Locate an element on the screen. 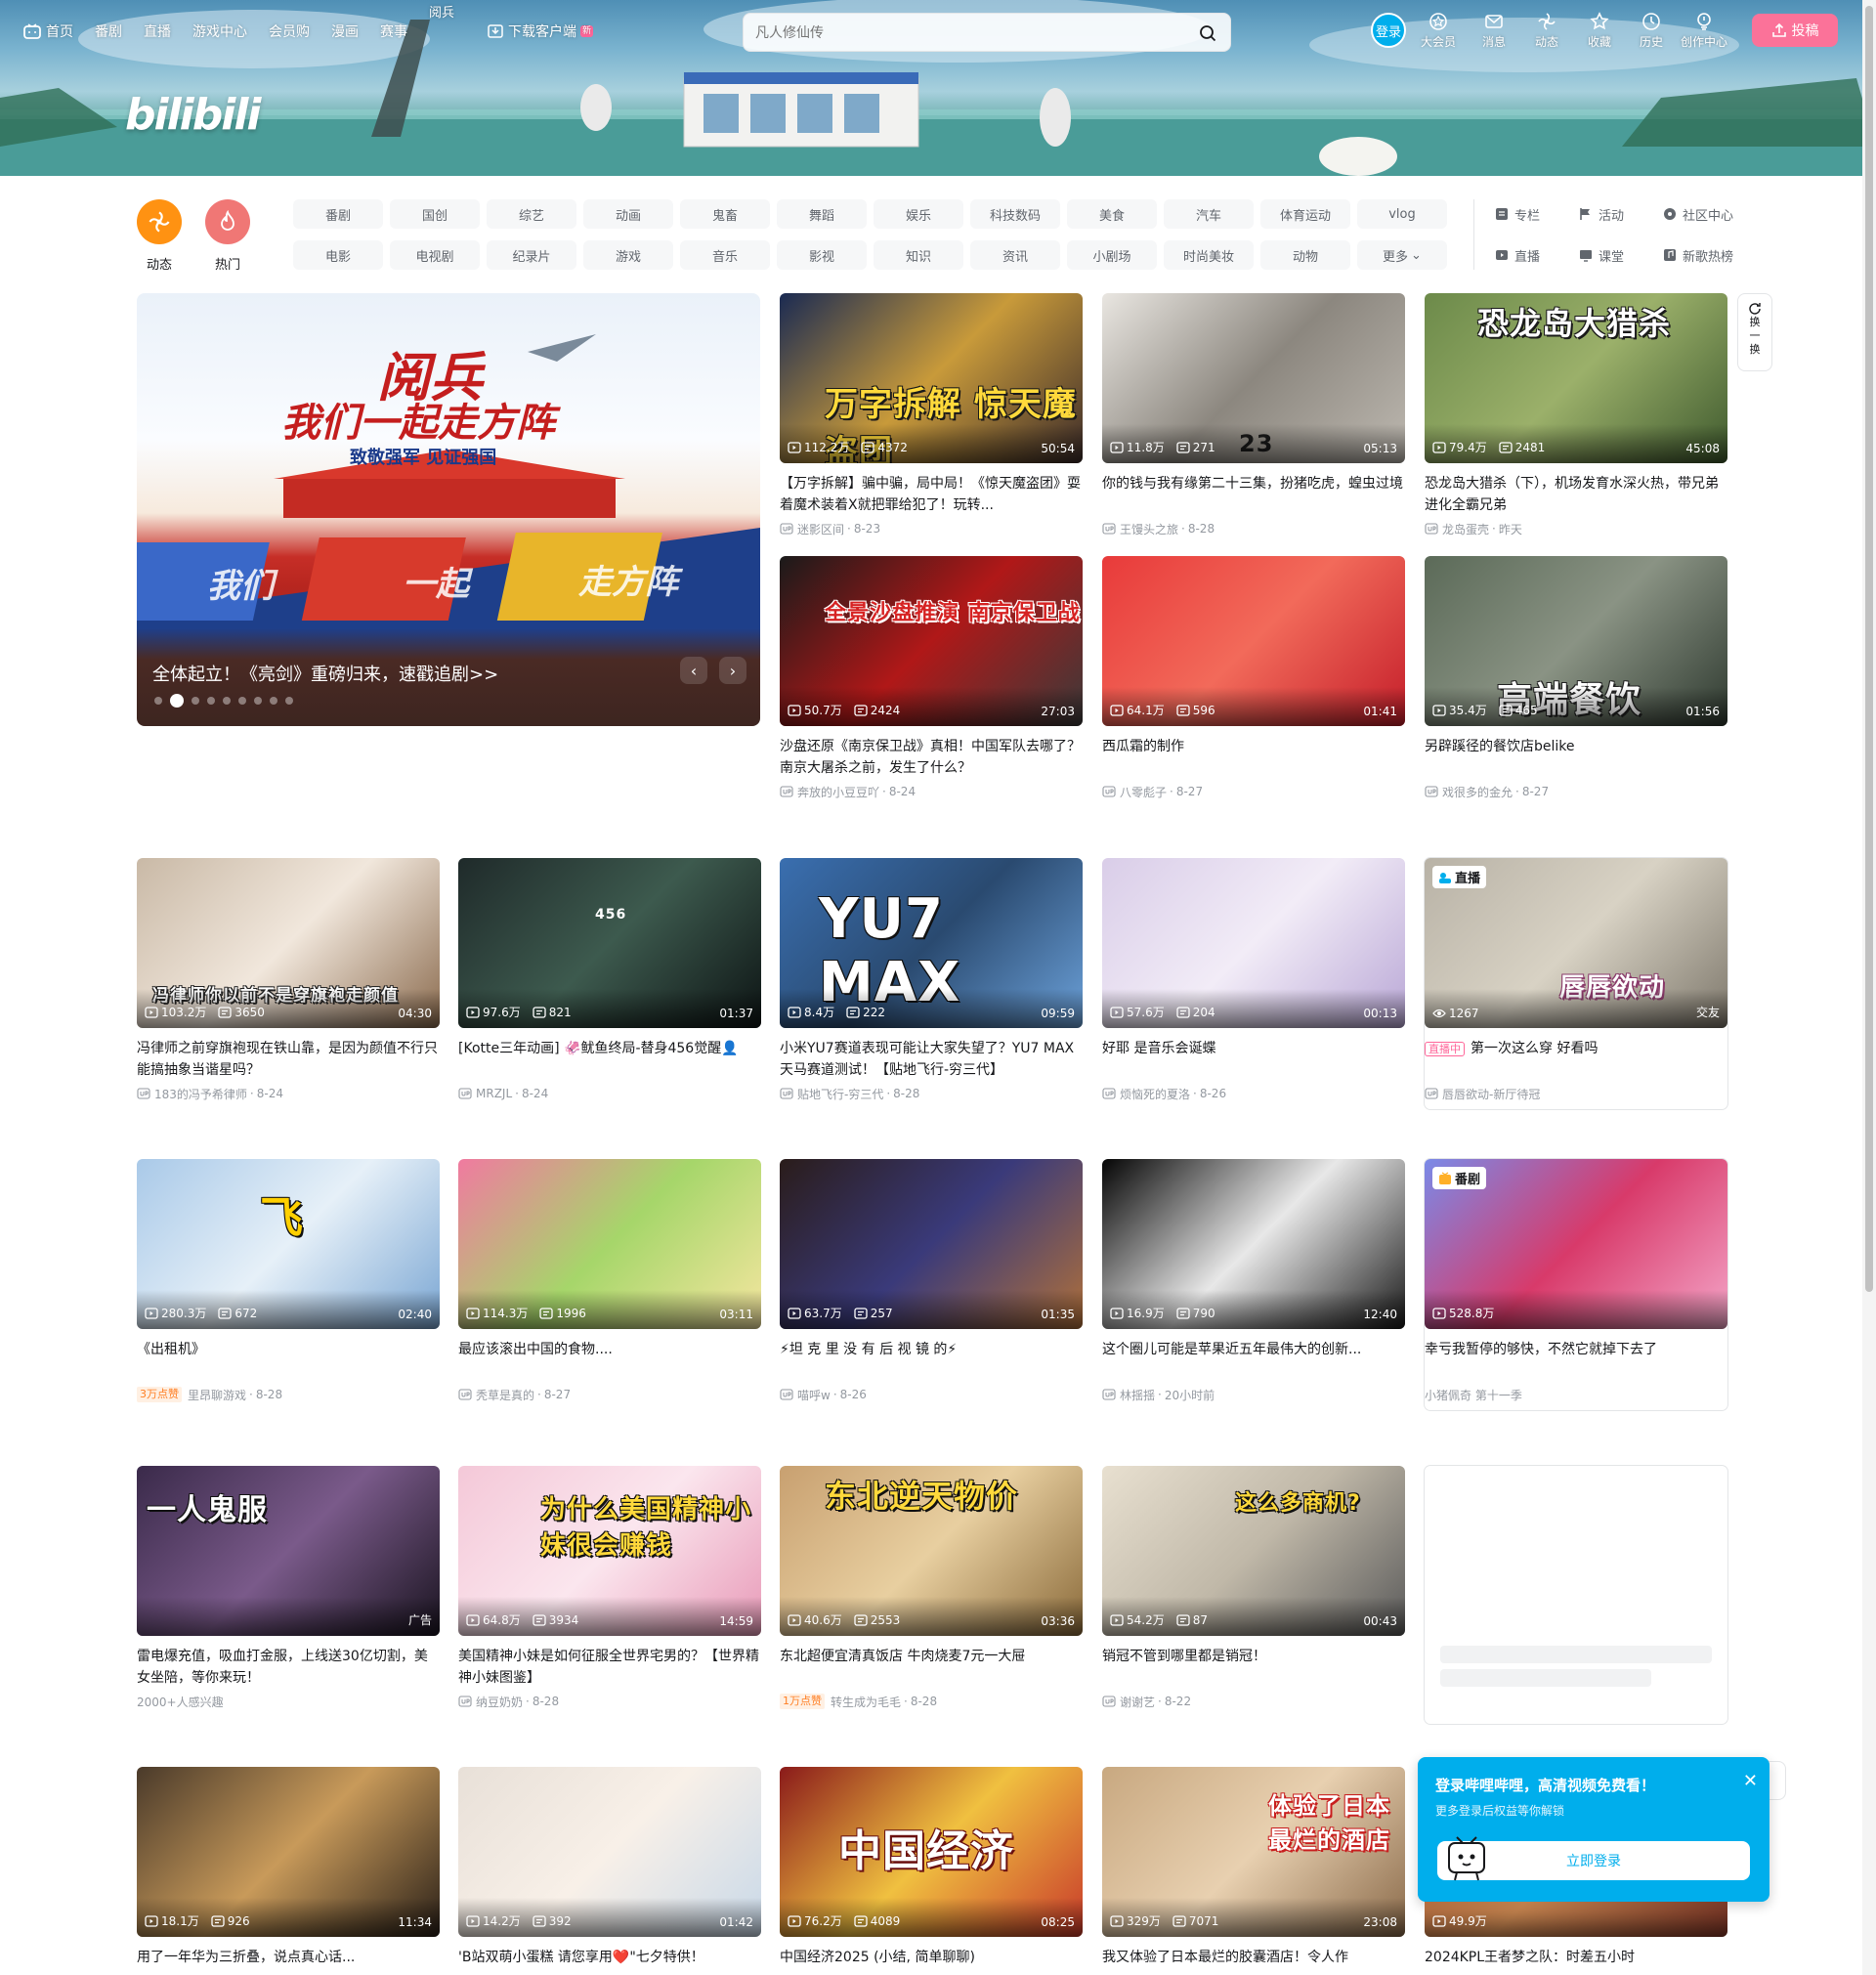 This screenshot has height=1975, width=1876. video-card: 飞 280.3万 672 02:40 《出租机》 3万点赞 里昂聊游戏 · 8-28 is located at coordinates (288, 1281).